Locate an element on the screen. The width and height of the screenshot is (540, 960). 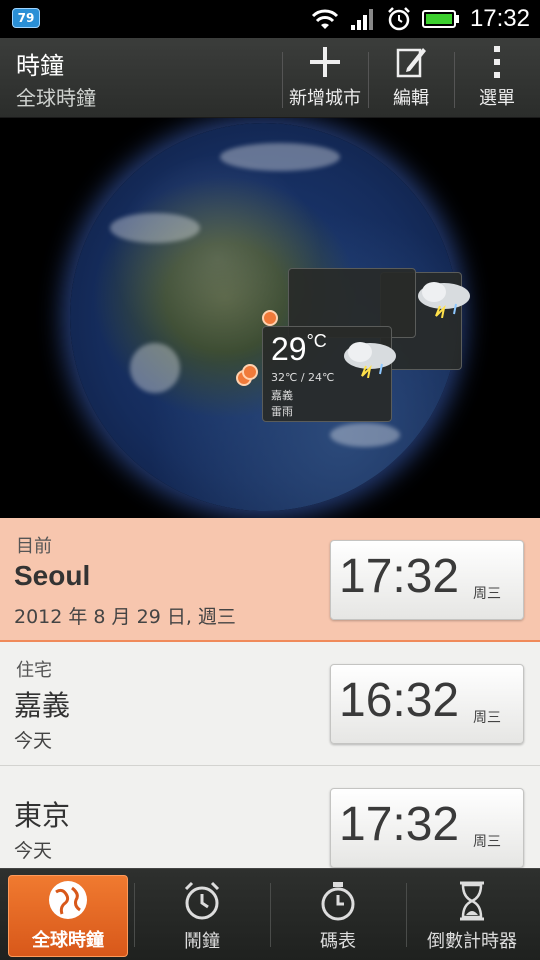
city-row-home: 住宅 嘉義 今天 16:32 周三 is located at coordinates (270, 704).